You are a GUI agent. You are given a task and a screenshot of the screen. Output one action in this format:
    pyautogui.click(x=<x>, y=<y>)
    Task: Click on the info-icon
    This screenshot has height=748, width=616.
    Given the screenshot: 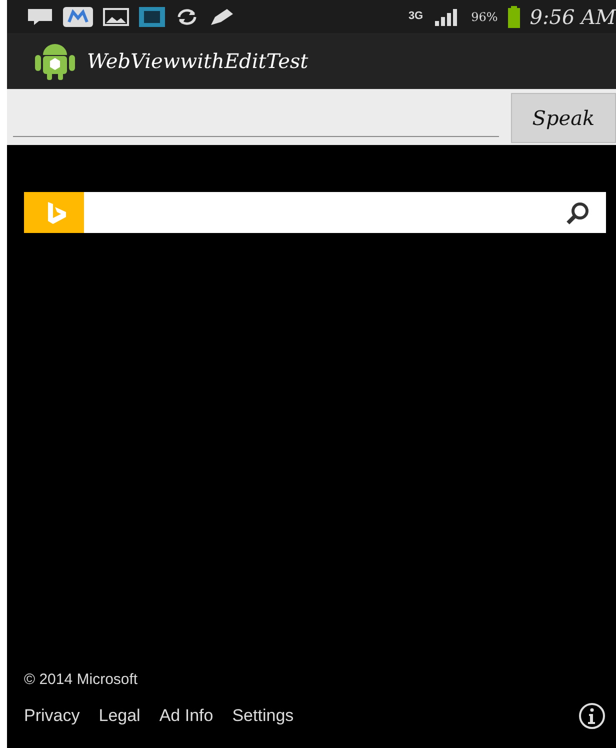 What is the action you would take?
    pyautogui.click(x=592, y=716)
    